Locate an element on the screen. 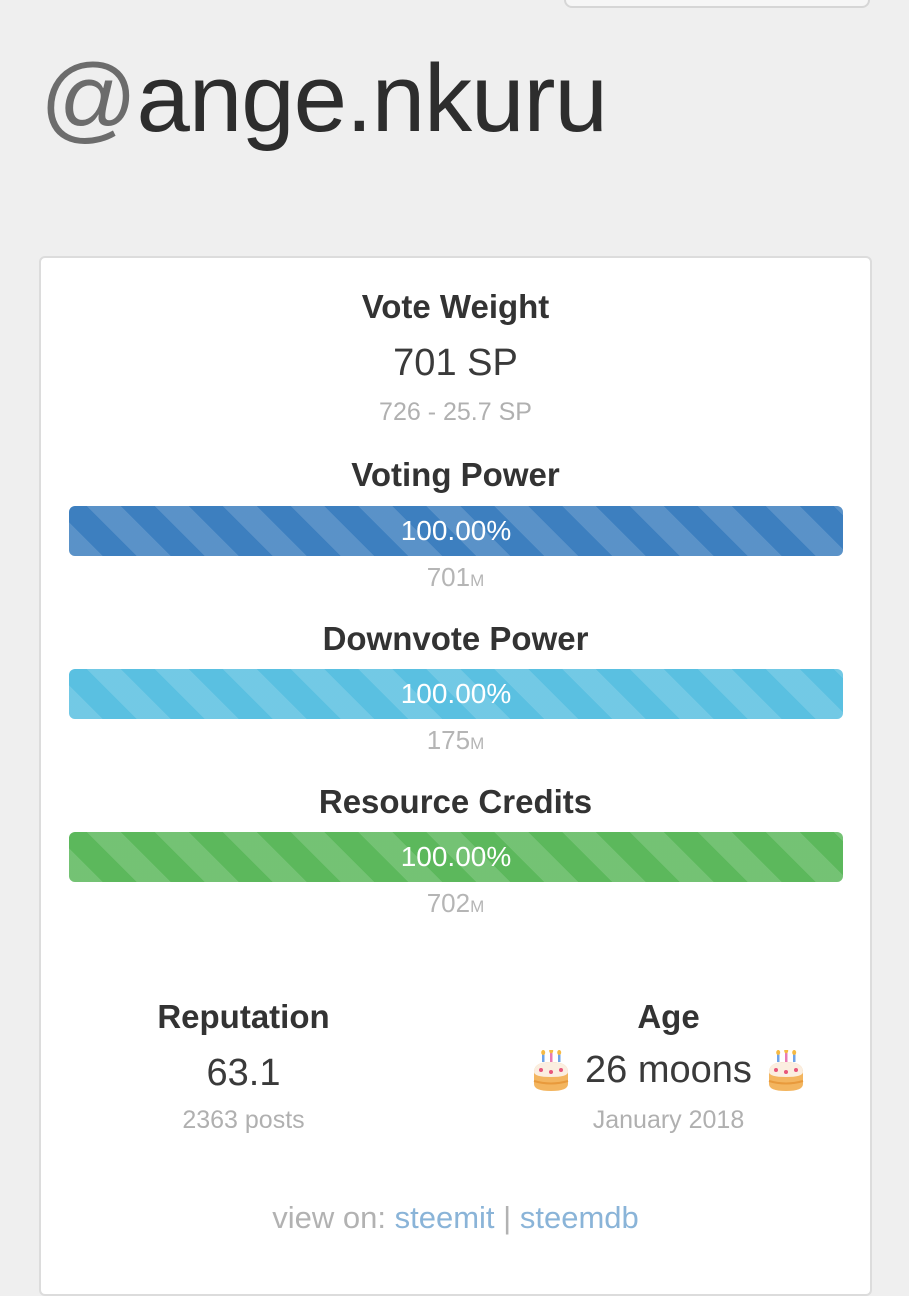 This screenshot has width=909, height=1296. resource-credits-percent: 100.00% is located at coordinates (456, 856).